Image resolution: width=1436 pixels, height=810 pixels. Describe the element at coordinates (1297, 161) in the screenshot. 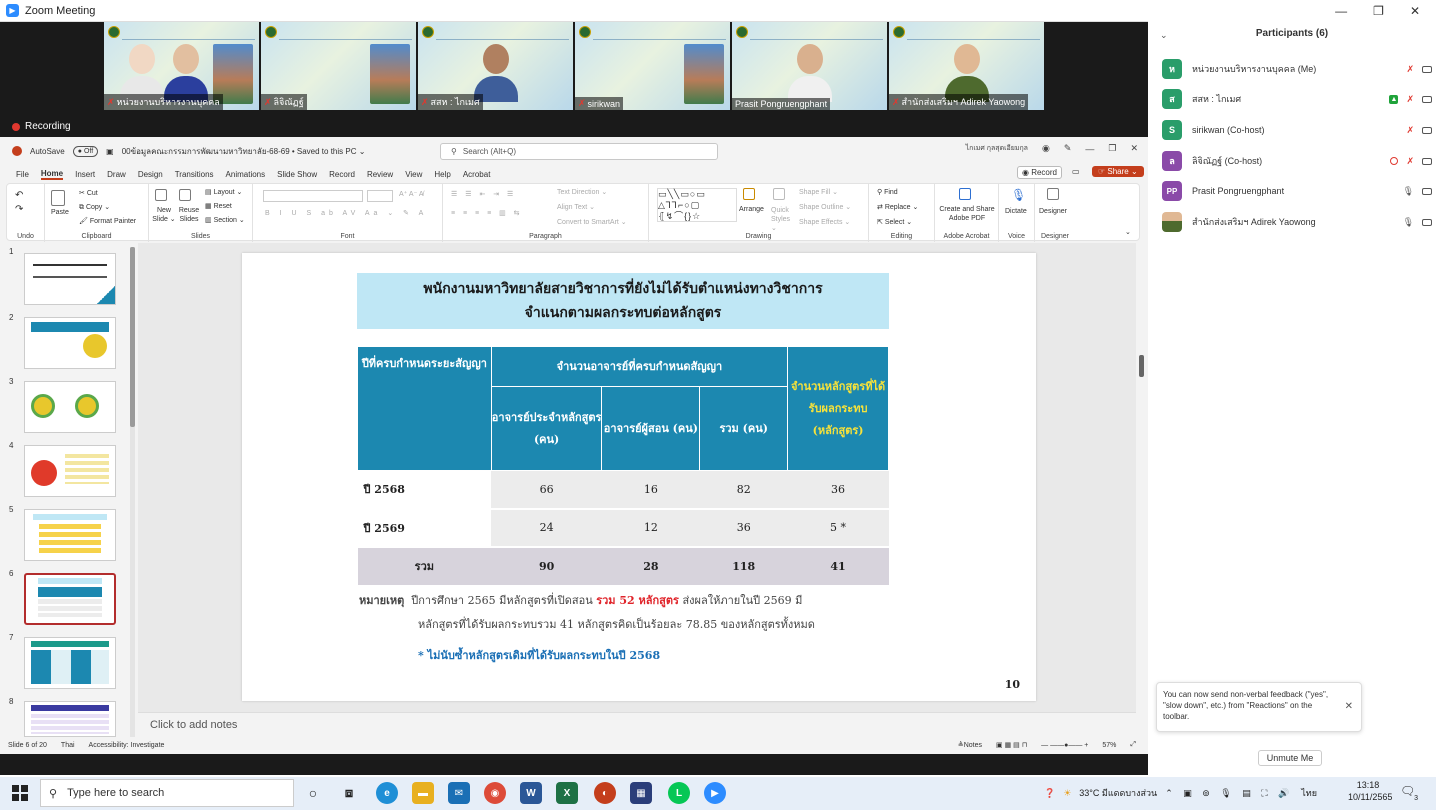

I see `participant-row: ล ลิจิณัฏฐ์ (Co-host) ✗` at that location.